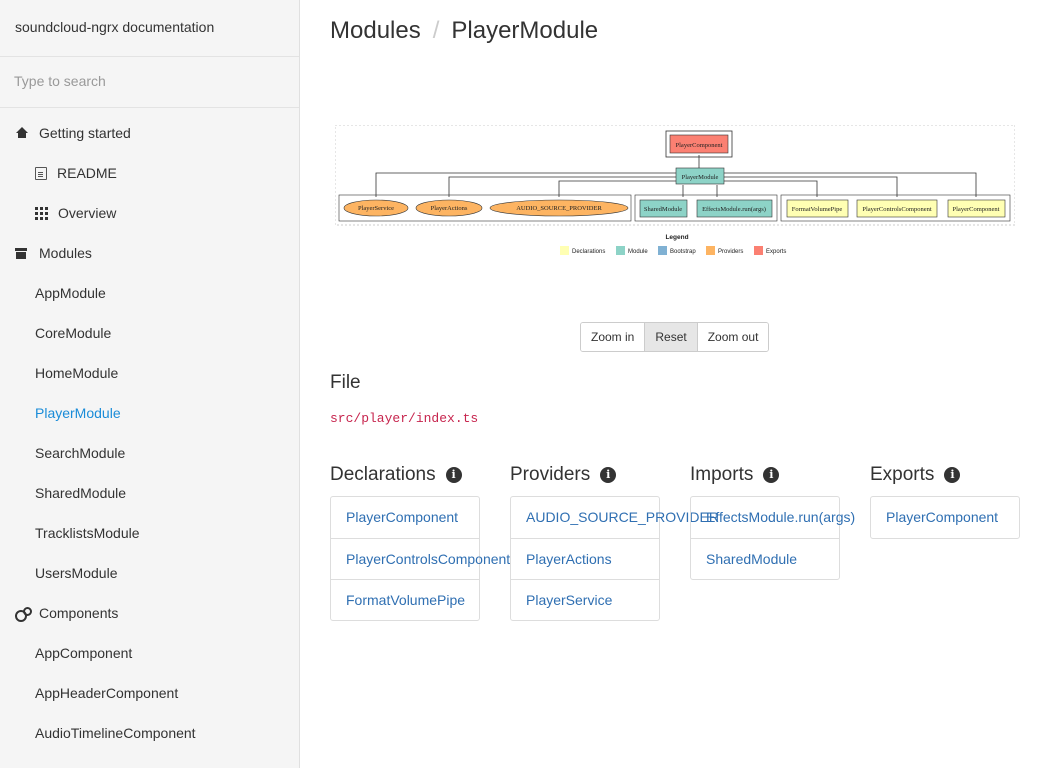 This screenshot has height=768, width=1050. What do you see at coordinates (21, 253) in the screenshot?
I see `archive-icon` at bounding box center [21, 253].